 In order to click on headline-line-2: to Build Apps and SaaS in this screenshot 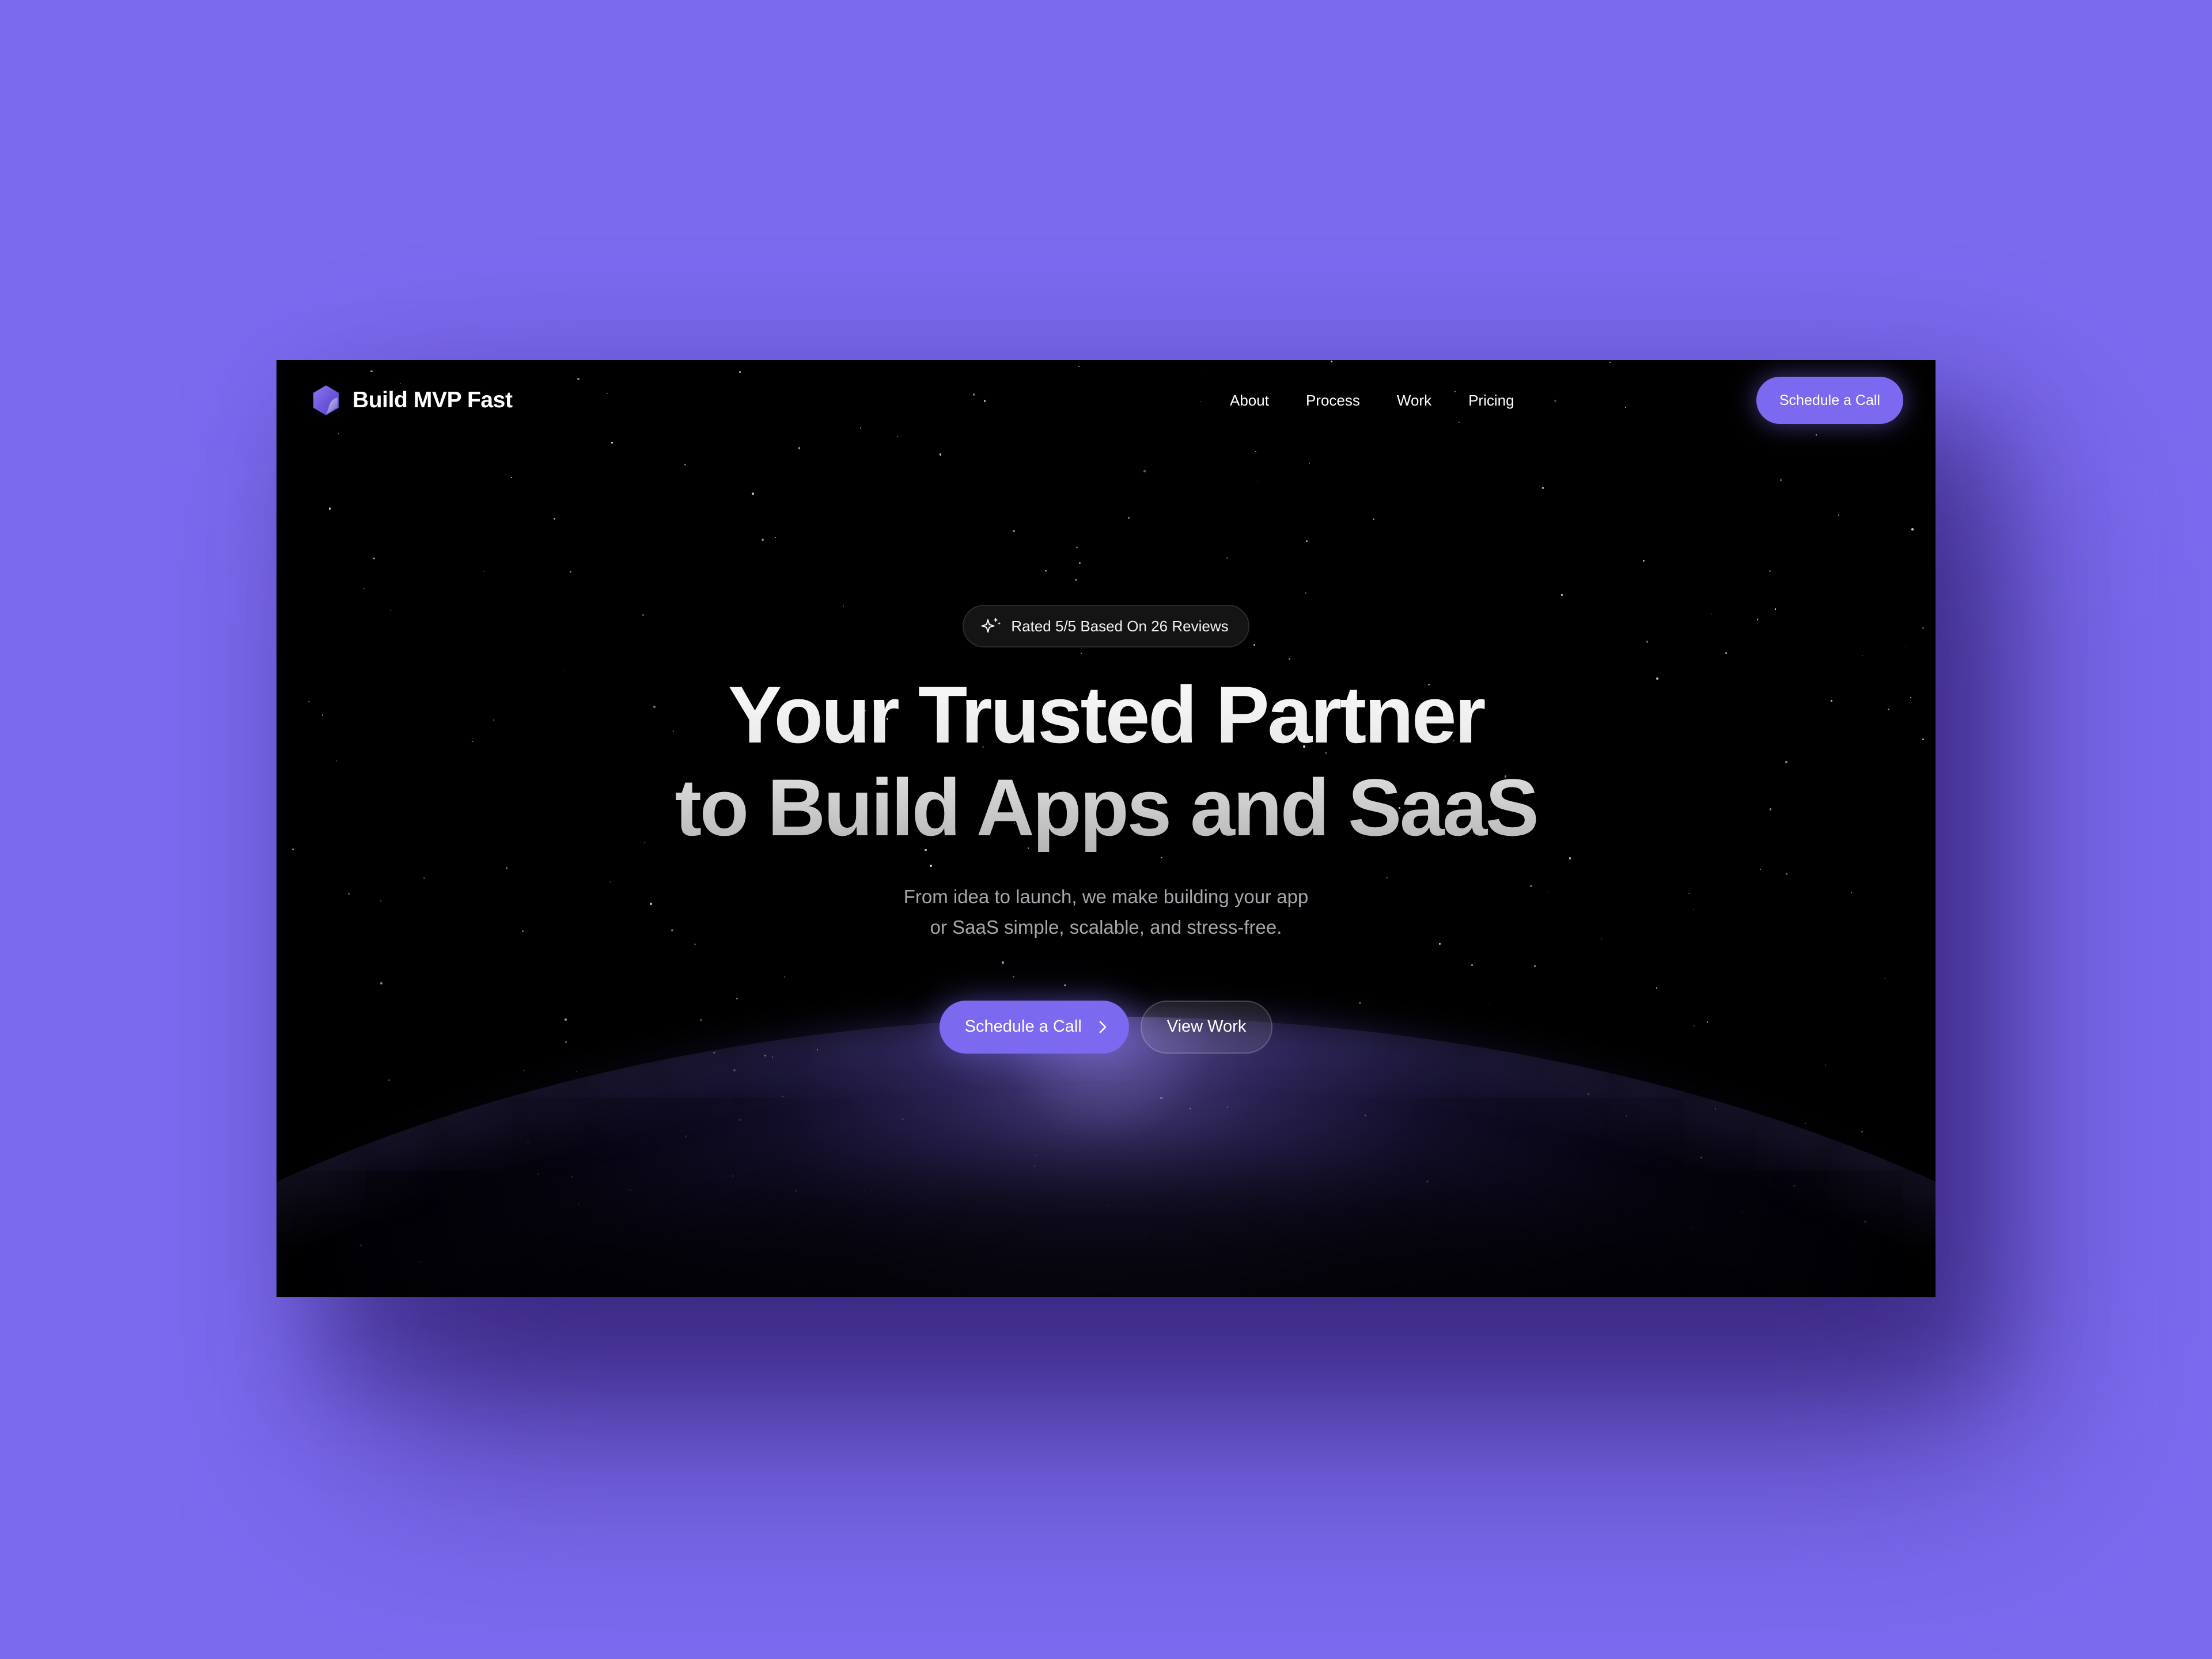, I will do `click(1106, 807)`.